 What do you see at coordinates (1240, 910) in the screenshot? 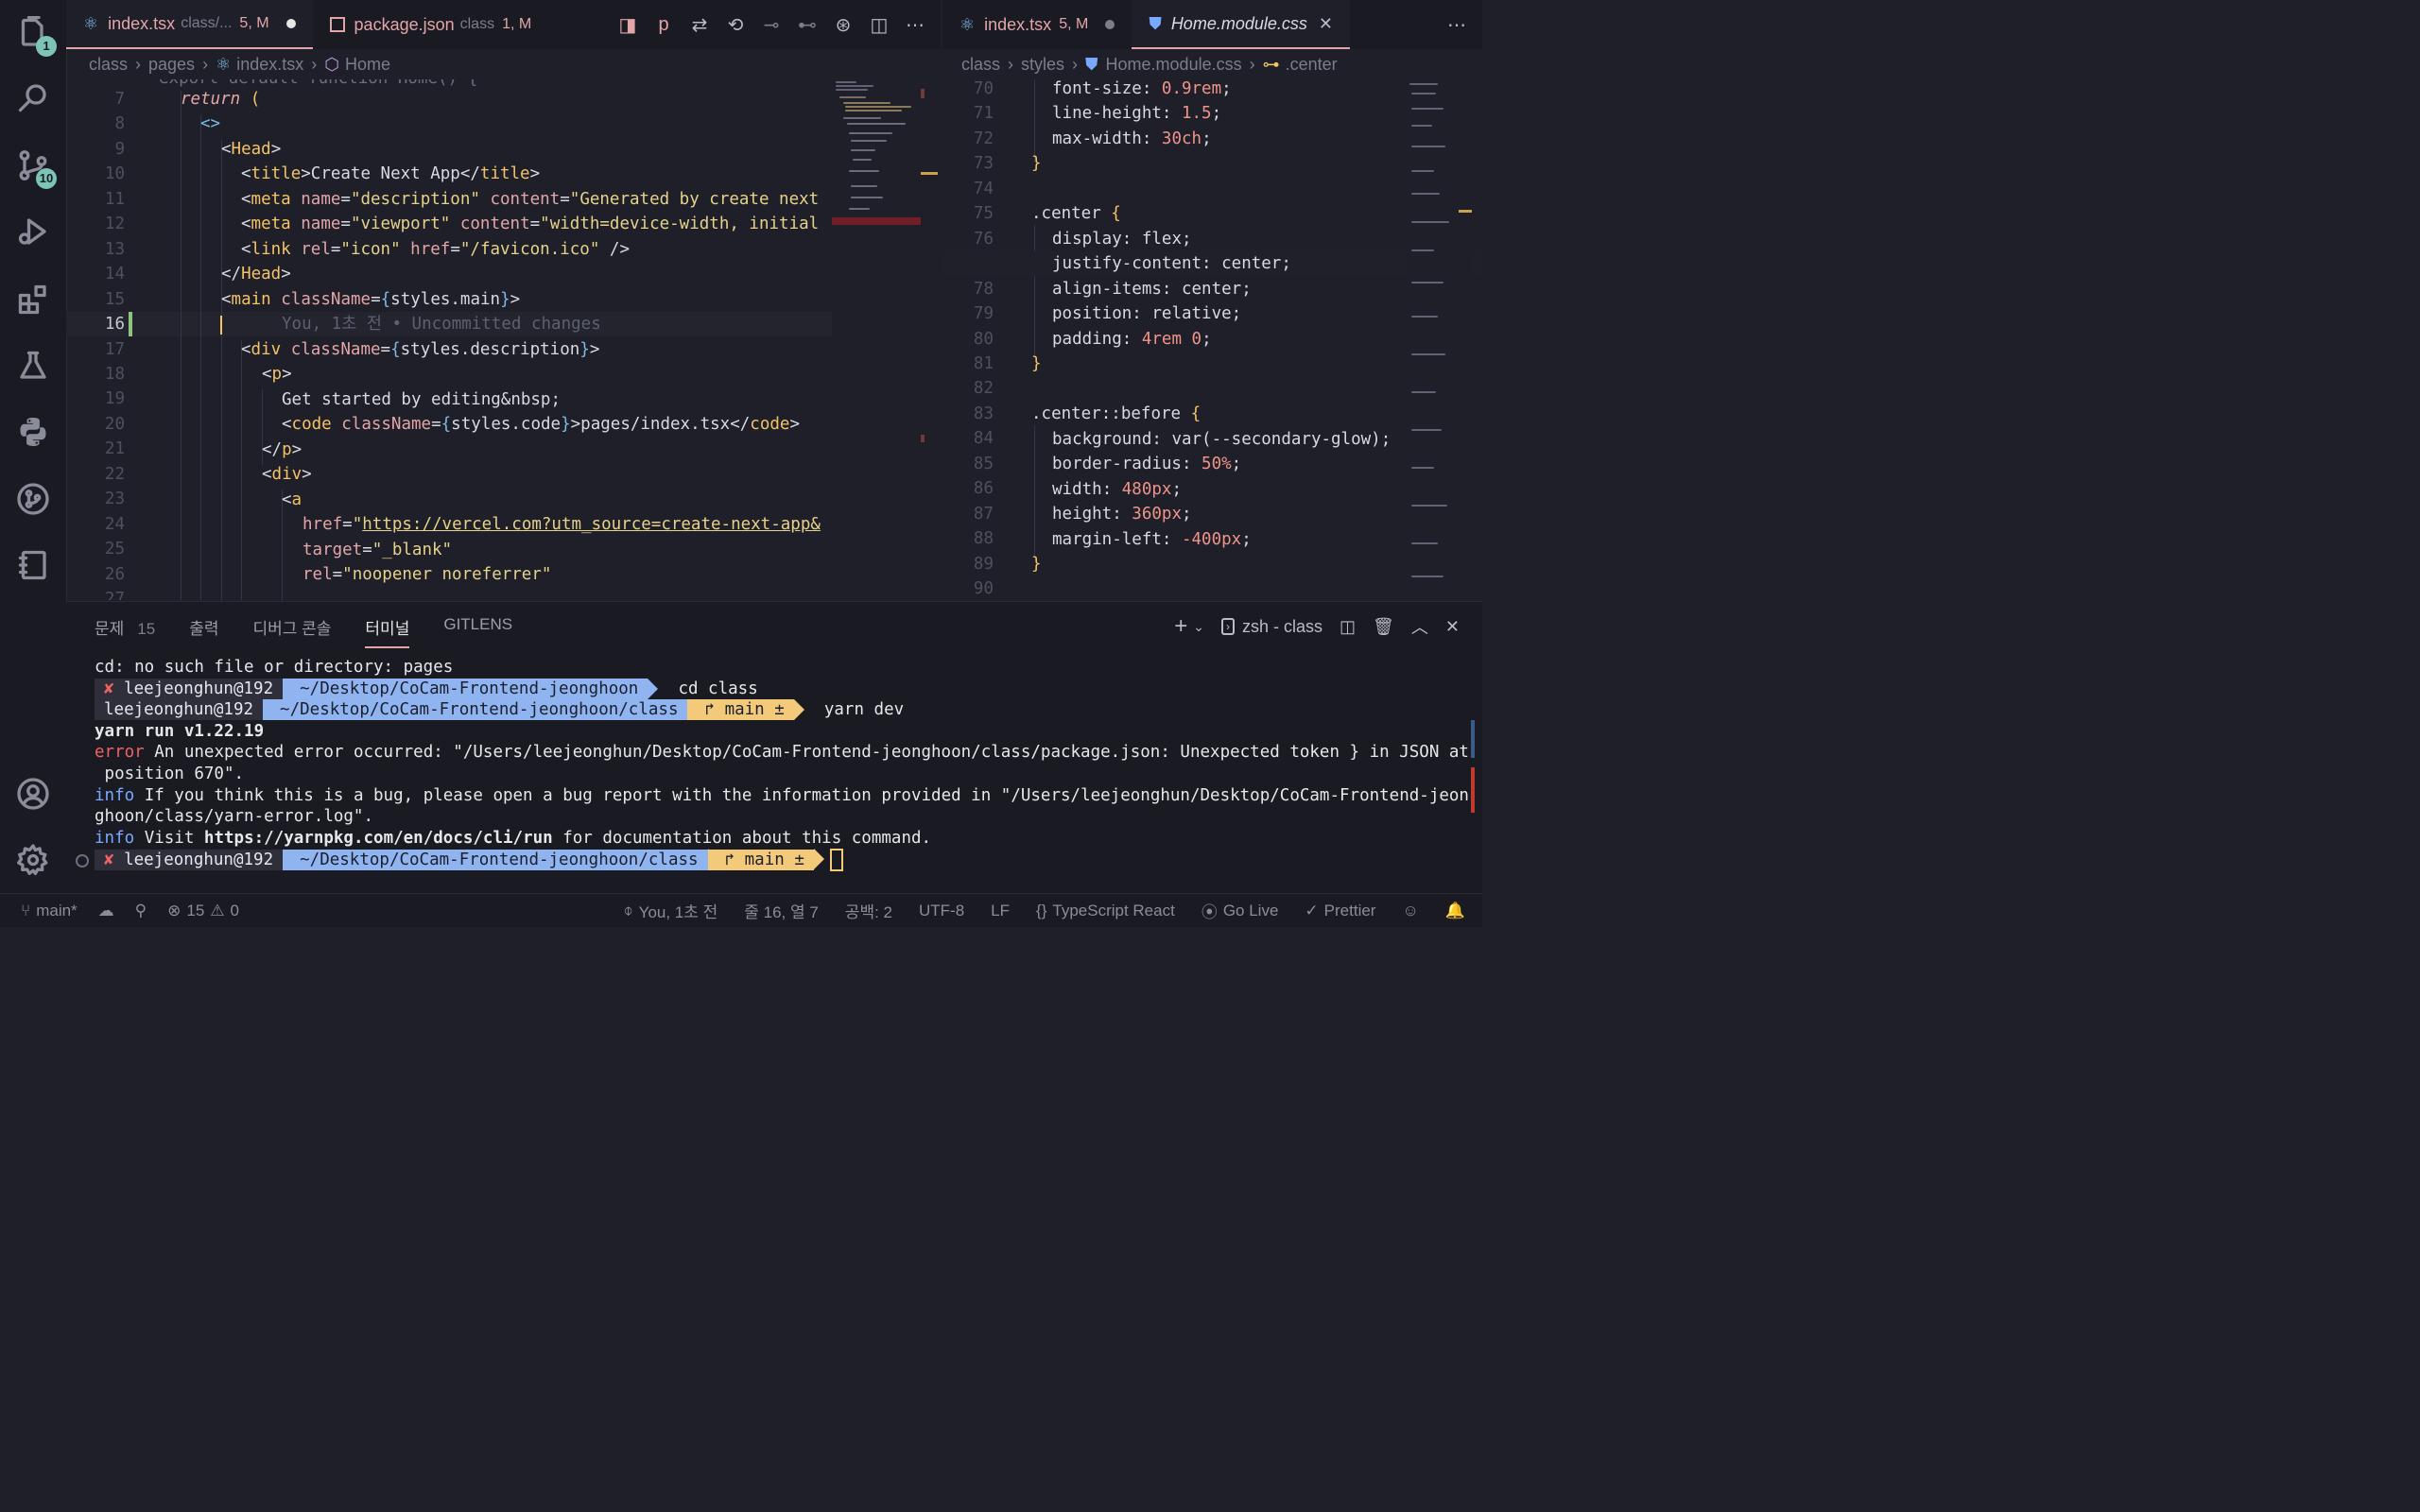
I see `go-live-button: ⦿ Go Live` at bounding box center [1240, 910].